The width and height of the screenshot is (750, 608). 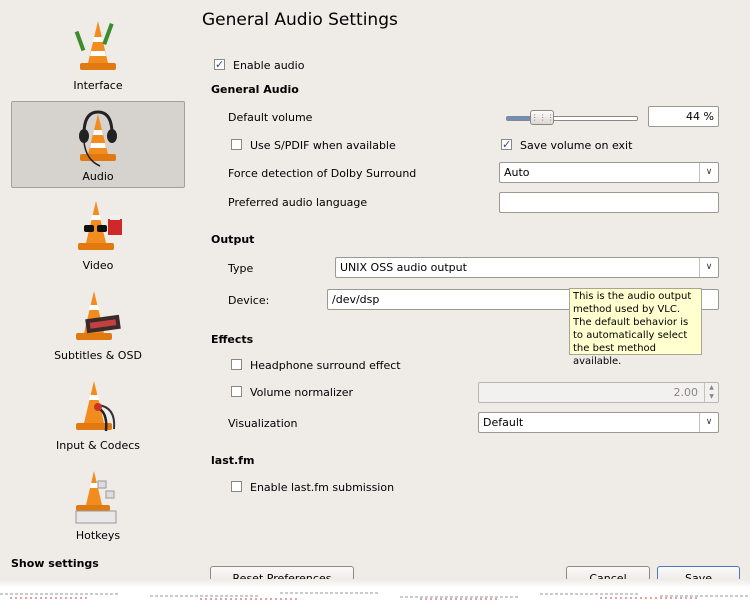 What do you see at coordinates (322, 173) in the screenshot?
I see `dolby-label: Force detection of Dolby Surround` at bounding box center [322, 173].